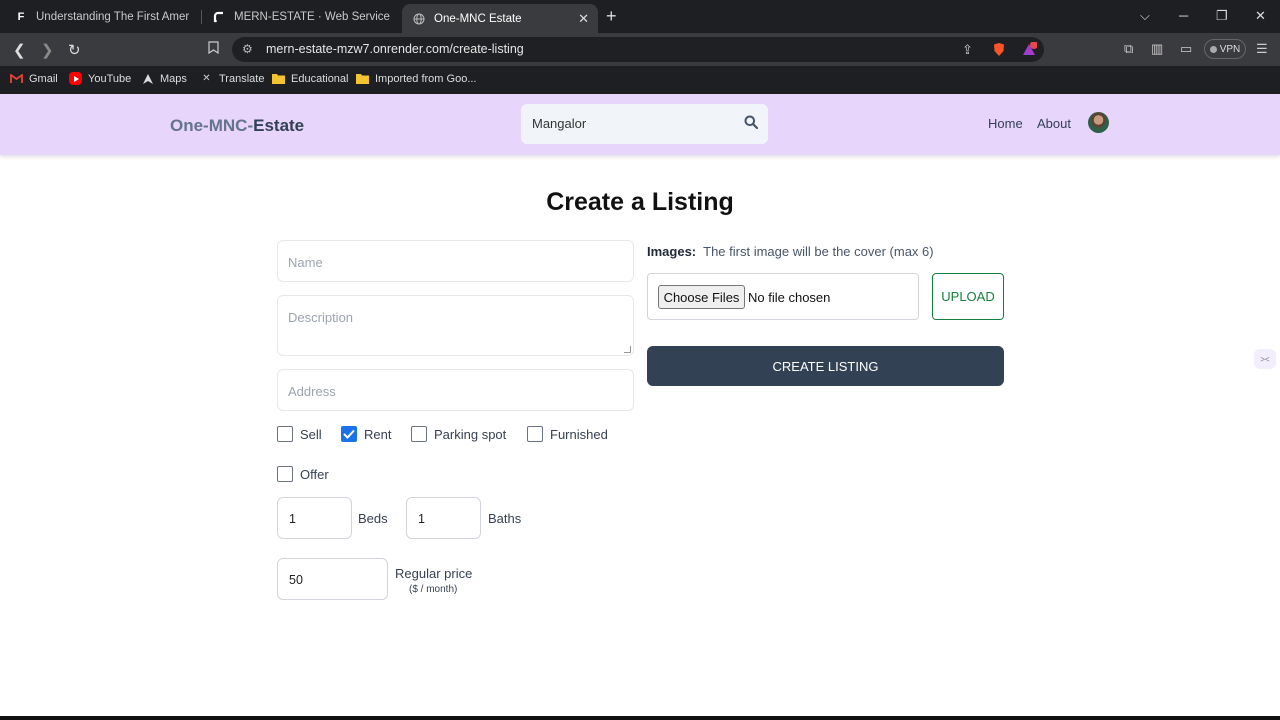 The height and width of the screenshot is (720, 1280). What do you see at coordinates (173, 78) in the screenshot?
I see `bookmark-label: Maps` at bounding box center [173, 78].